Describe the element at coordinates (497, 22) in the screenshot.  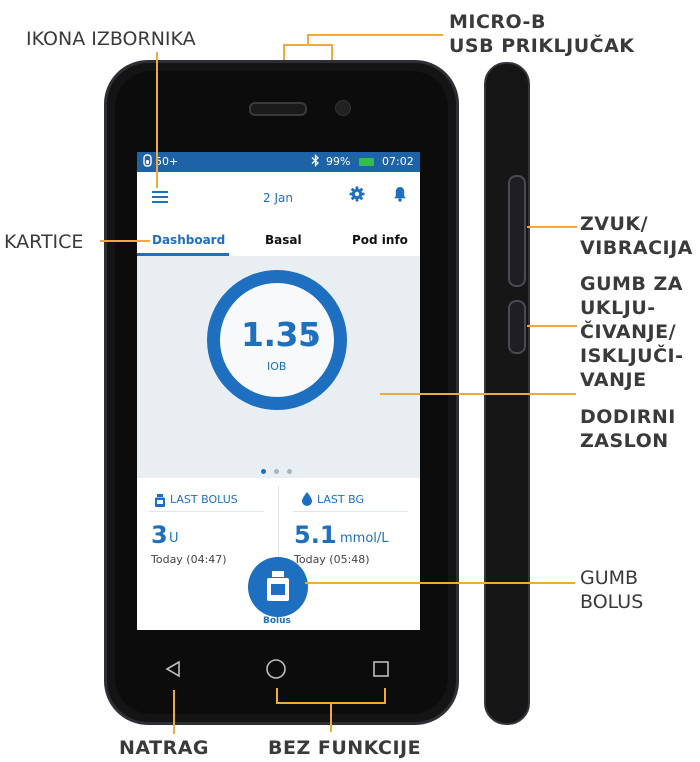
I see `label-usb-line1: MICRO-B` at that location.